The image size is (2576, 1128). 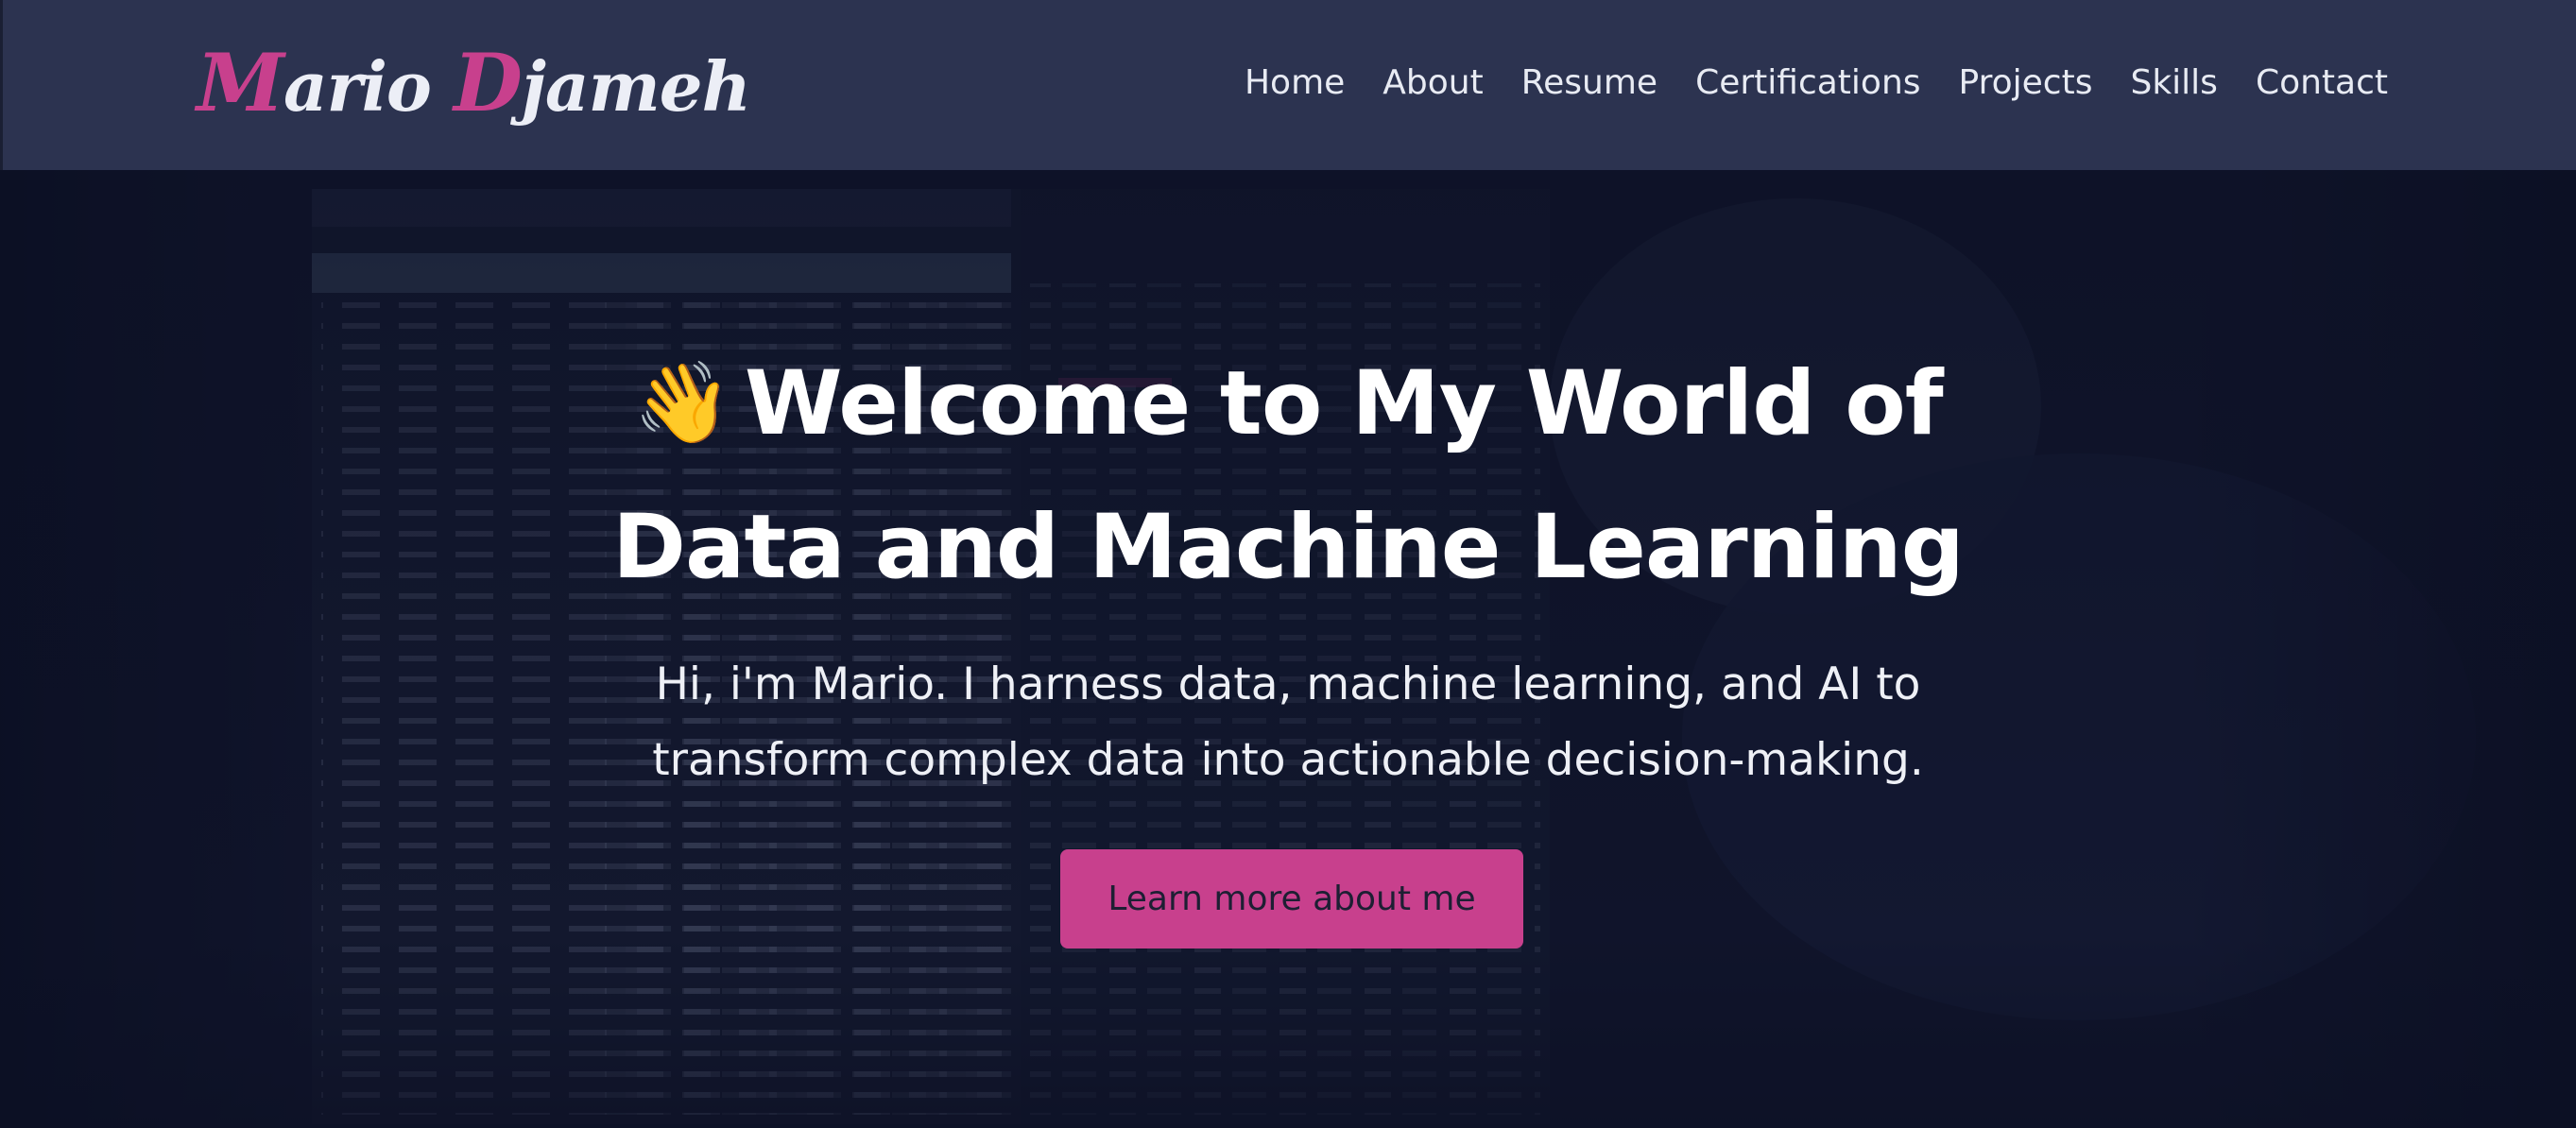 What do you see at coordinates (1432, 83) in the screenshot?
I see `nav-link-about: About` at bounding box center [1432, 83].